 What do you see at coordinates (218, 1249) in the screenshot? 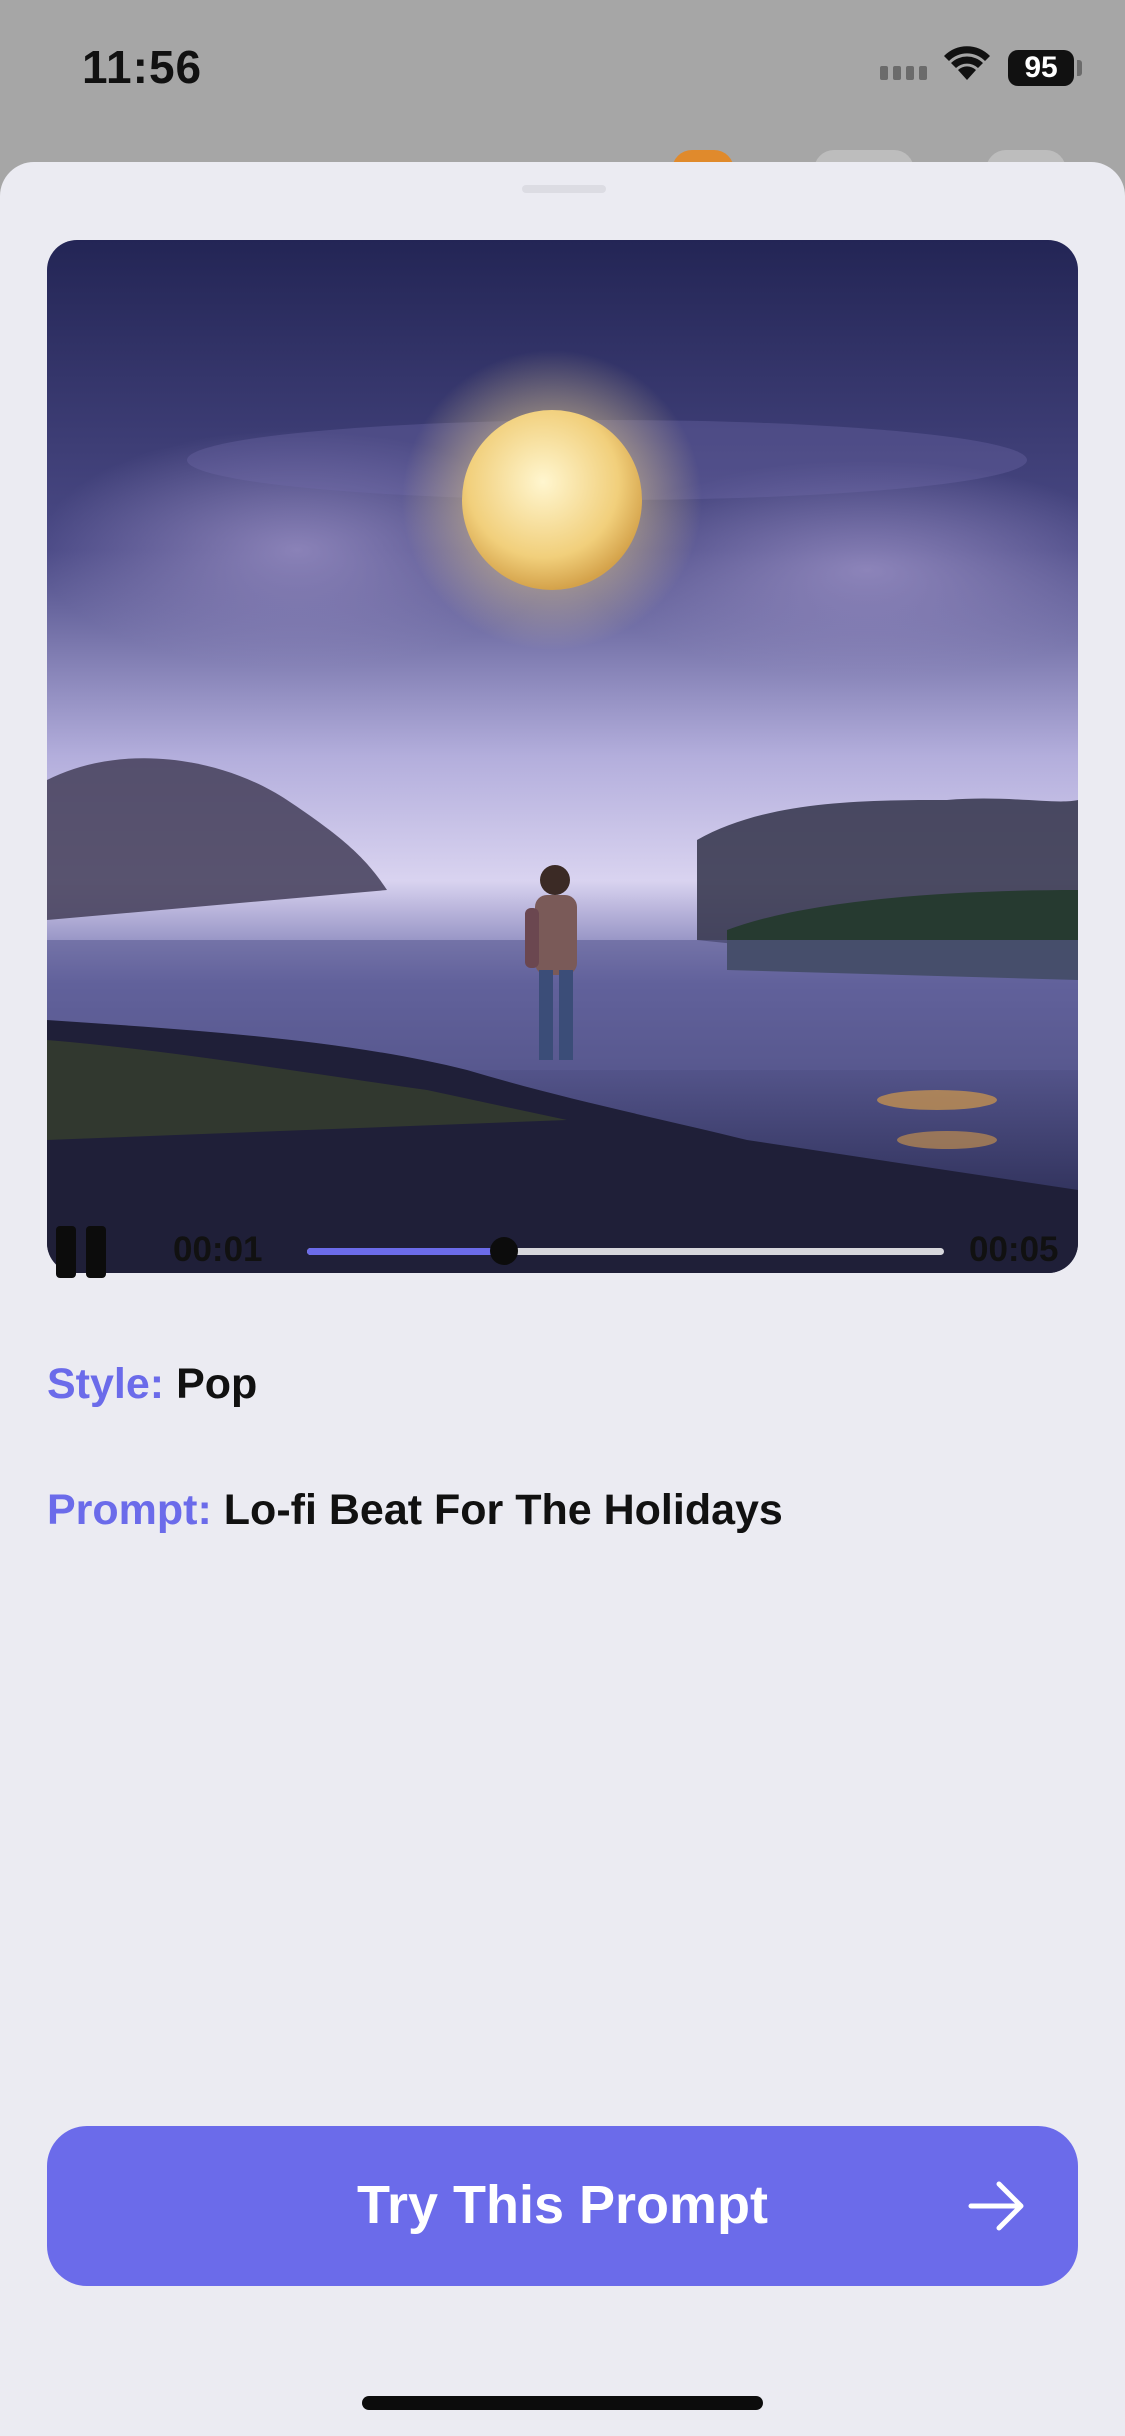
I see `current-time: 00:01` at bounding box center [218, 1249].